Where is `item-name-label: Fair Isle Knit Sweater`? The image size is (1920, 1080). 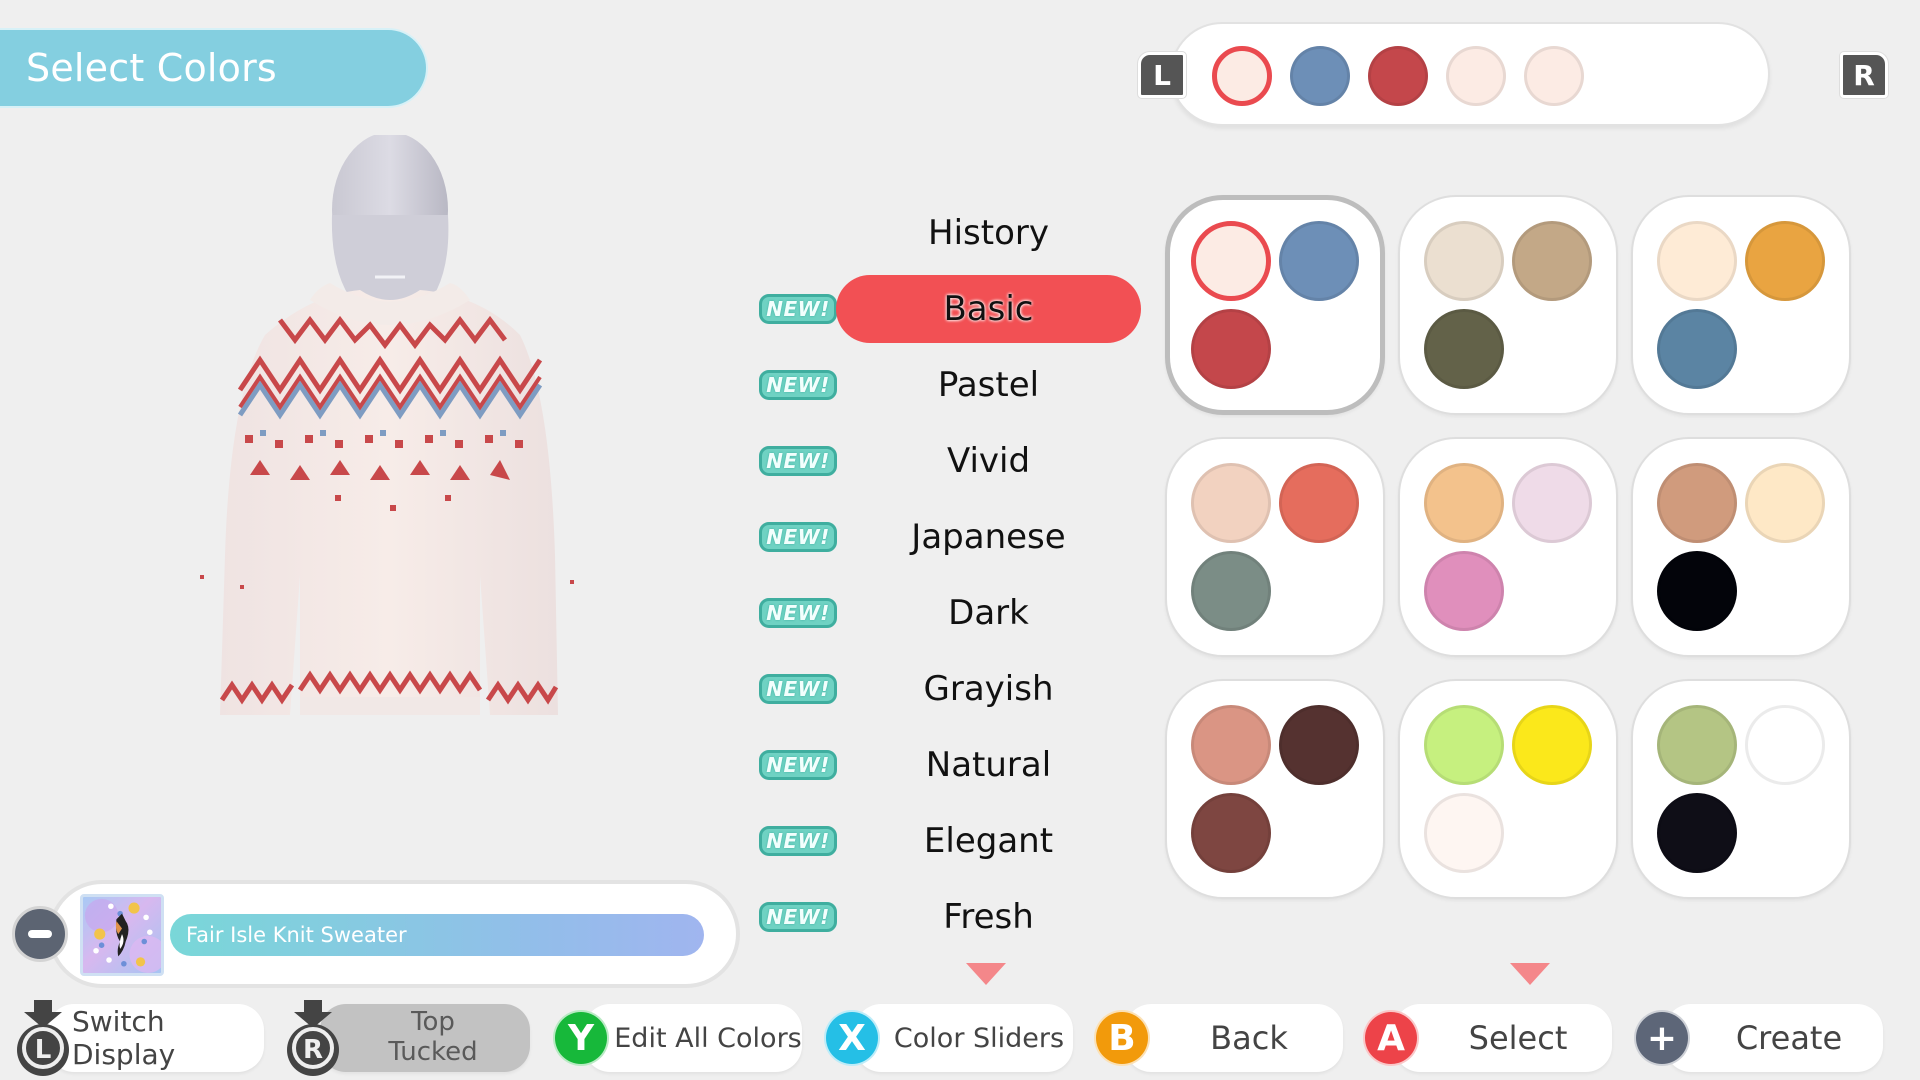 item-name-label: Fair Isle Knit Sweater is located at coordinates (437, 935).